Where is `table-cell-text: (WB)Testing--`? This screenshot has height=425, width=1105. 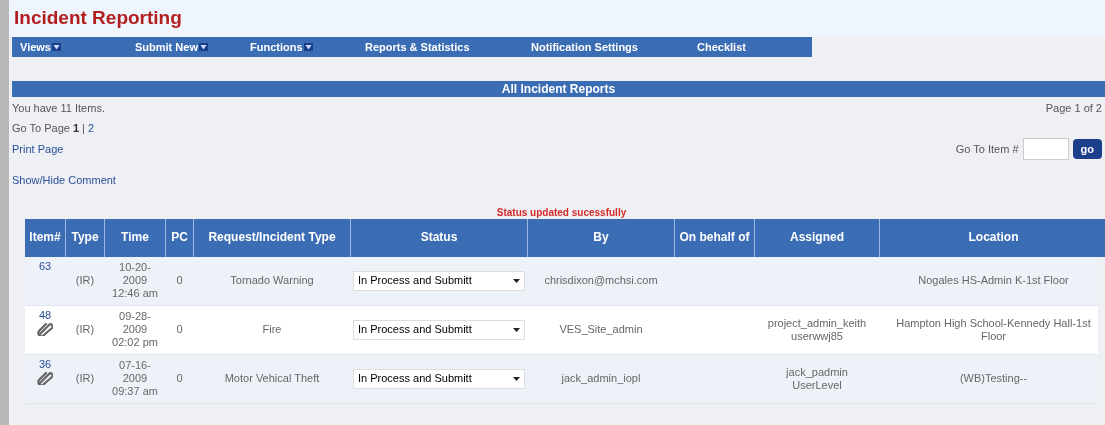
table-cell-text: (WB)Testing-- is located at coordinates (993, 378).